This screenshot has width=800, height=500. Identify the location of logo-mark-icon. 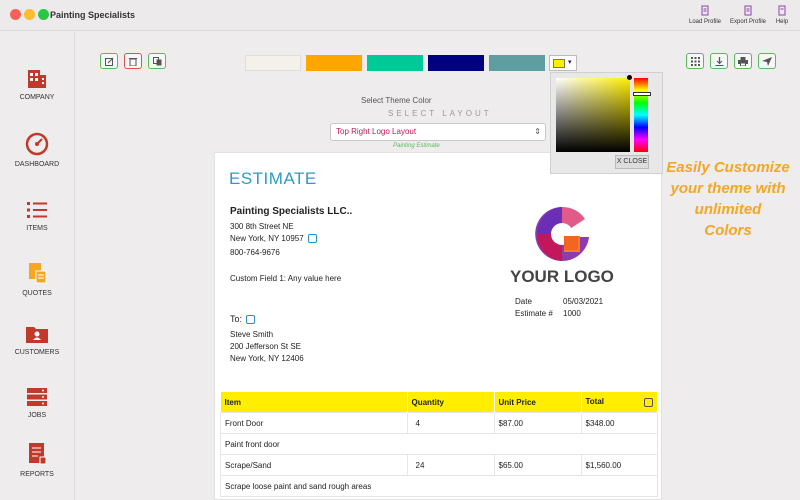
(562, 233).